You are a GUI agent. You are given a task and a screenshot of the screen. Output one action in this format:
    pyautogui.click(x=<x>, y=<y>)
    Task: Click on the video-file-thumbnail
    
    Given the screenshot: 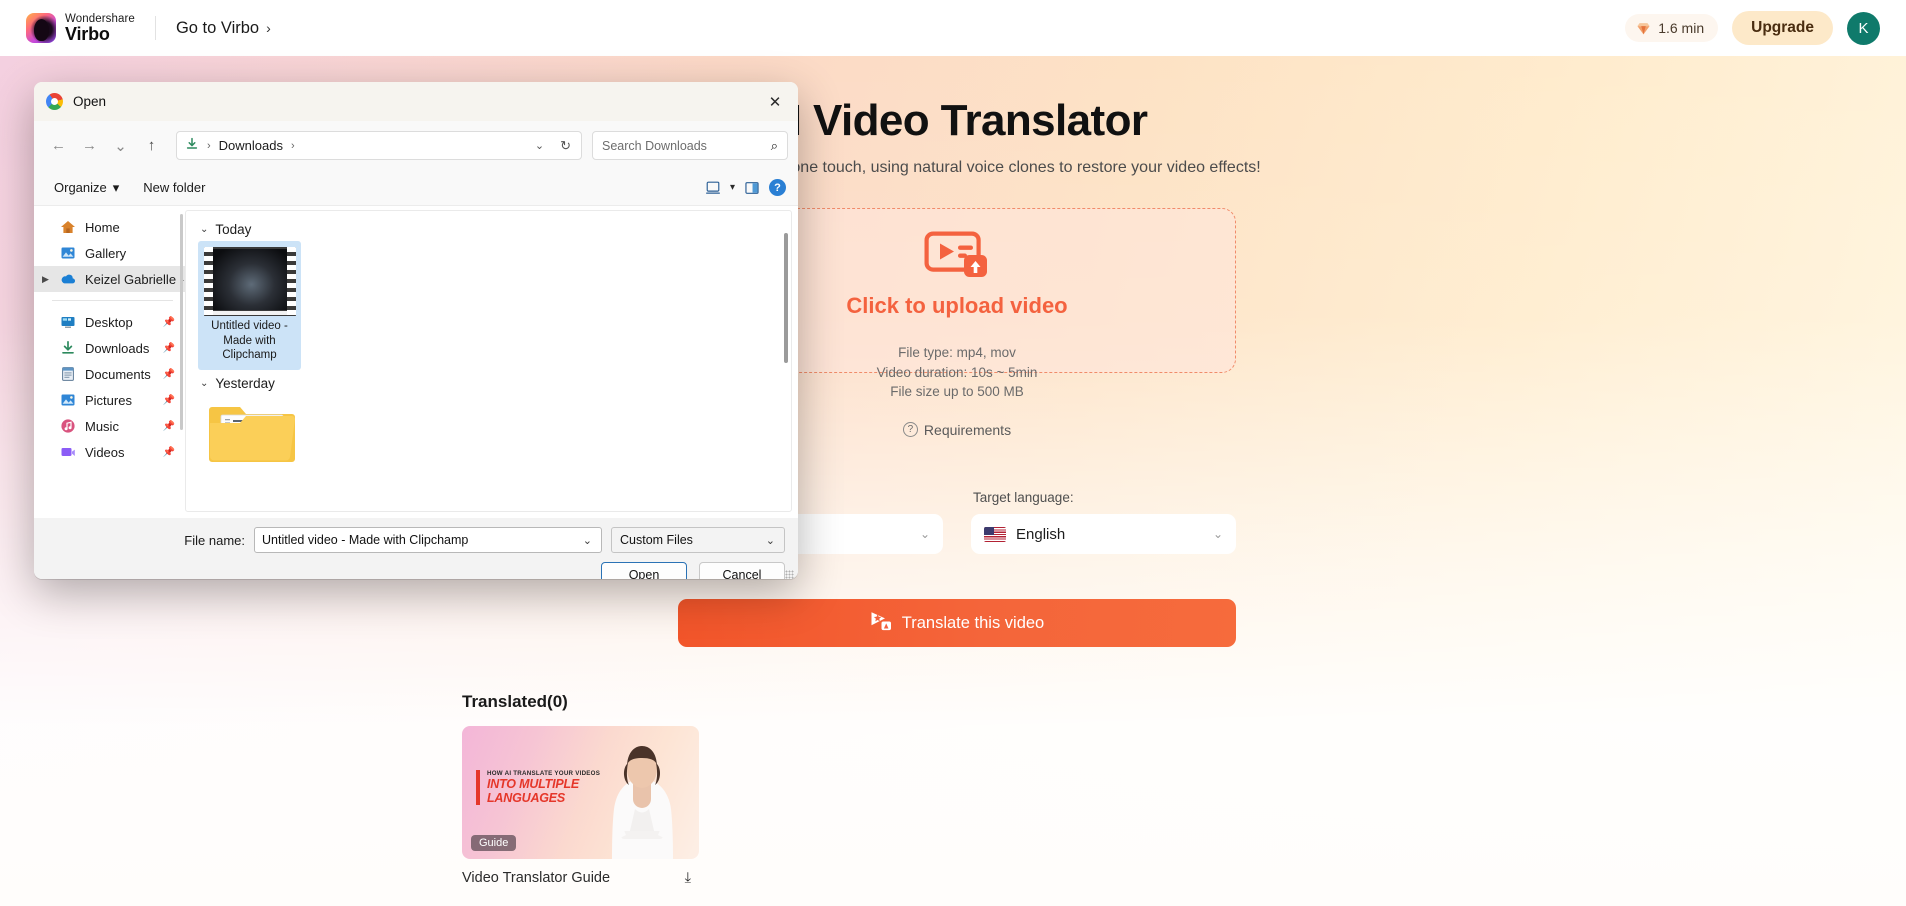 What is the action you would take?
    pyautogui.click(x=249, y=281)
    